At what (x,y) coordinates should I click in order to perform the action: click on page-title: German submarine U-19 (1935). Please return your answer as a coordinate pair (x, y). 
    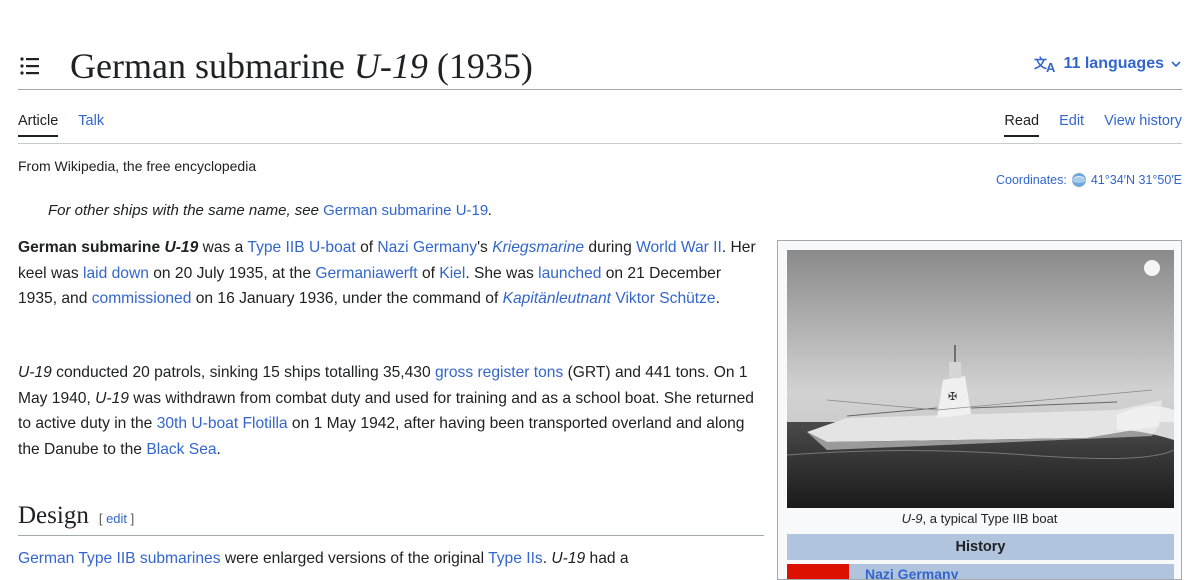
    Looking at the image, I should click on (301, 66).